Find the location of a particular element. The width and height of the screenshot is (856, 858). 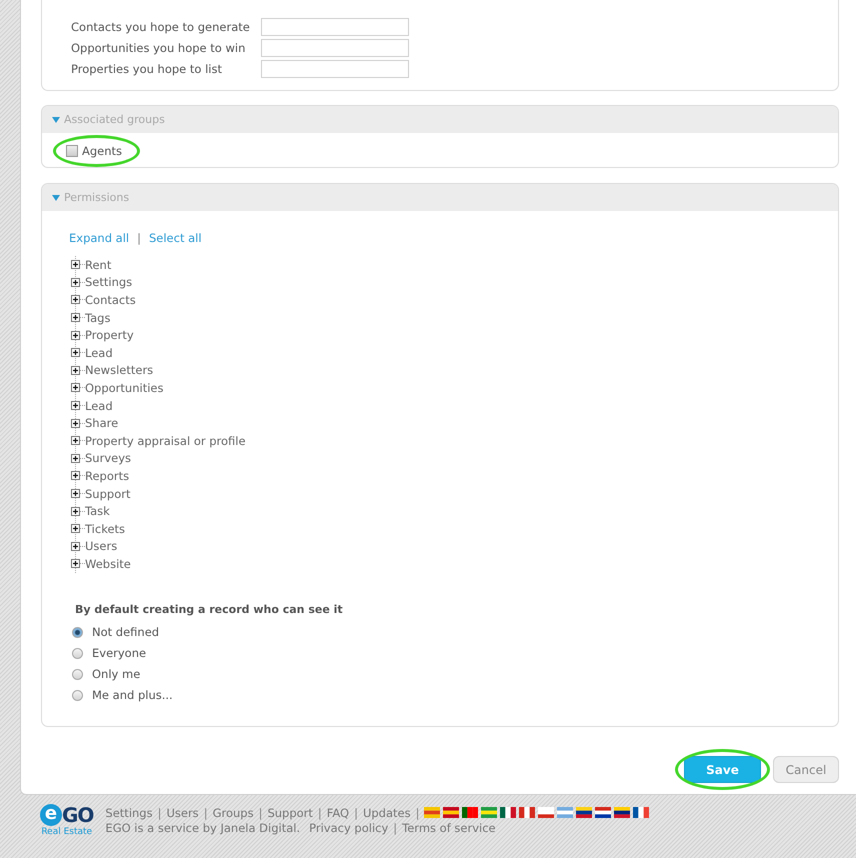

tree-item: Opportunities is located at coordinates (124, 387).